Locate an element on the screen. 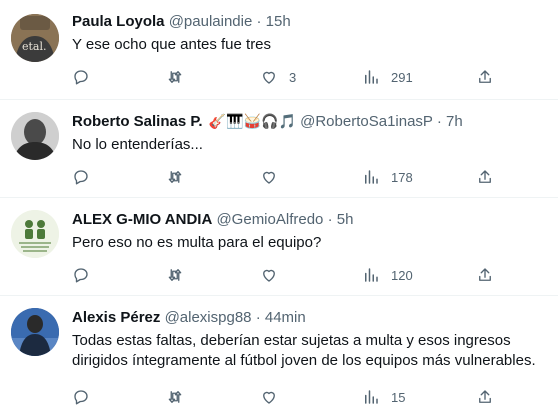 The image size is (558, 418). avatar-print-text: etal. is located at coordinates (34, 46).